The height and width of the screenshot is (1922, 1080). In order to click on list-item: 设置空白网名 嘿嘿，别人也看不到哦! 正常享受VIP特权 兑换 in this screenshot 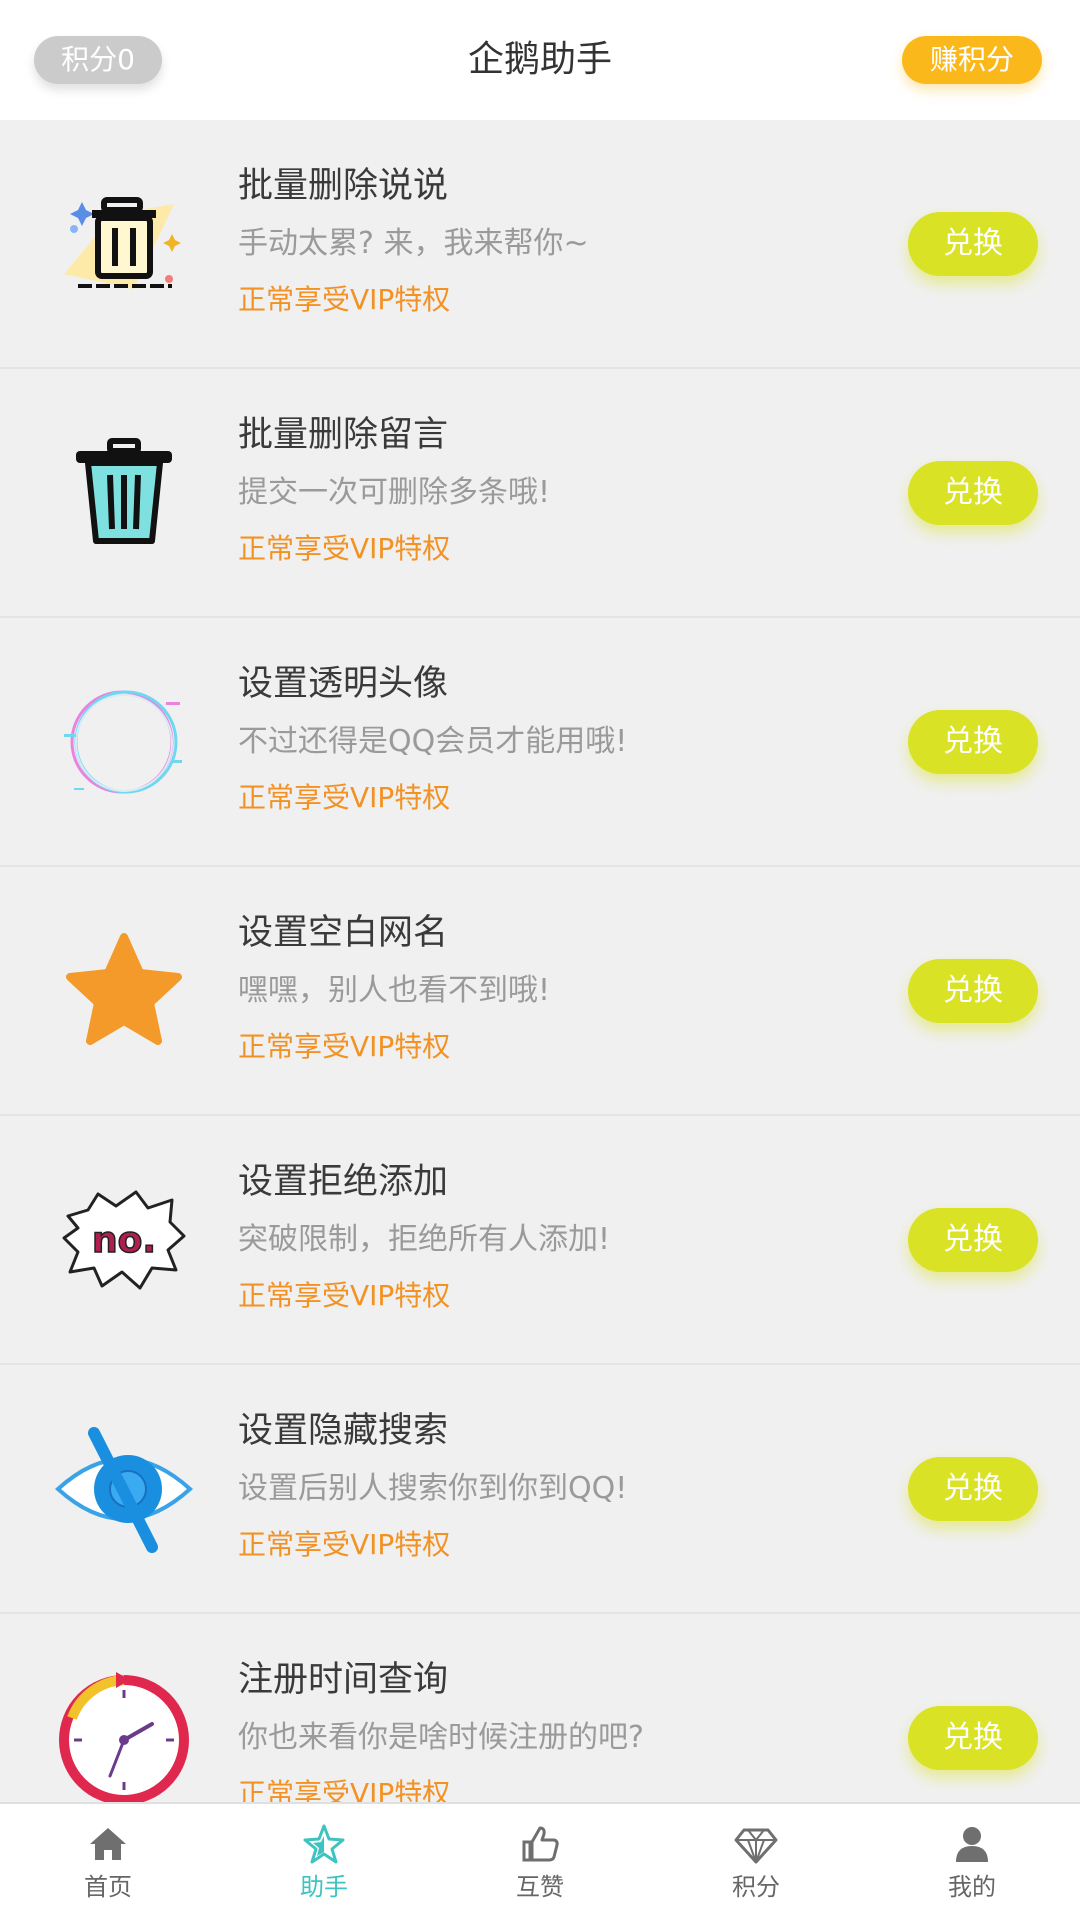, I will do `click(540, 991)`.